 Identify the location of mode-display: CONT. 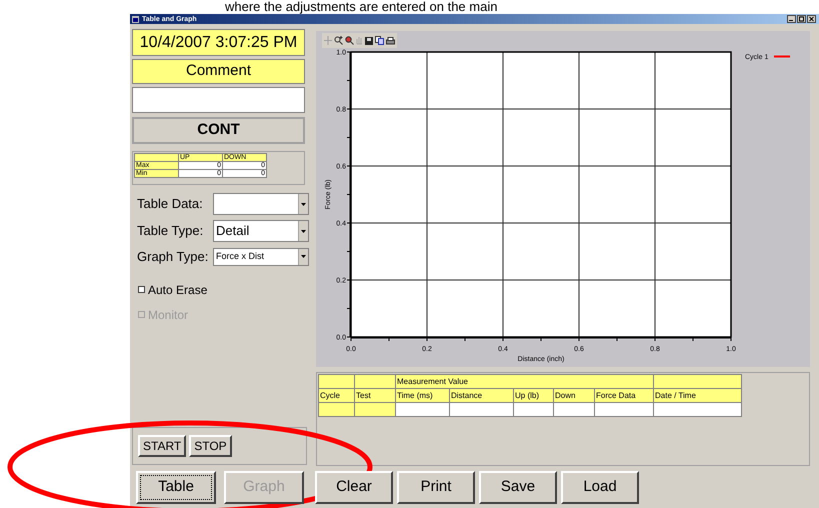
(218, 130).